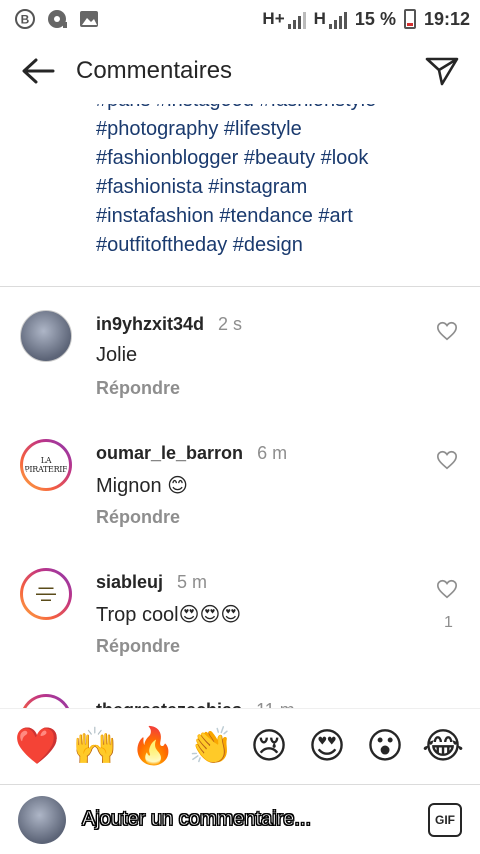 The height and width of the screenshot is (854, 480). I want to click on hashtag-line: #fashionista #instagram, so click(281, 187).